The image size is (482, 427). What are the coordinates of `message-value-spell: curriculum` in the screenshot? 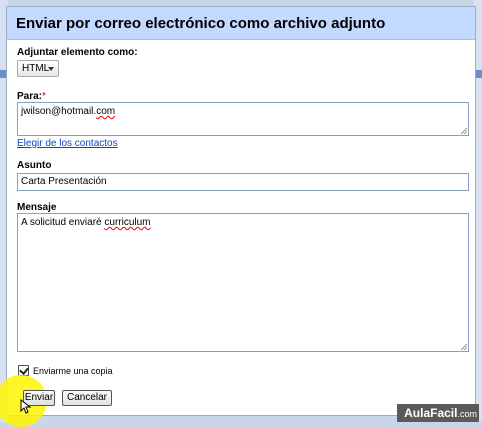 It's located at (127, 222).